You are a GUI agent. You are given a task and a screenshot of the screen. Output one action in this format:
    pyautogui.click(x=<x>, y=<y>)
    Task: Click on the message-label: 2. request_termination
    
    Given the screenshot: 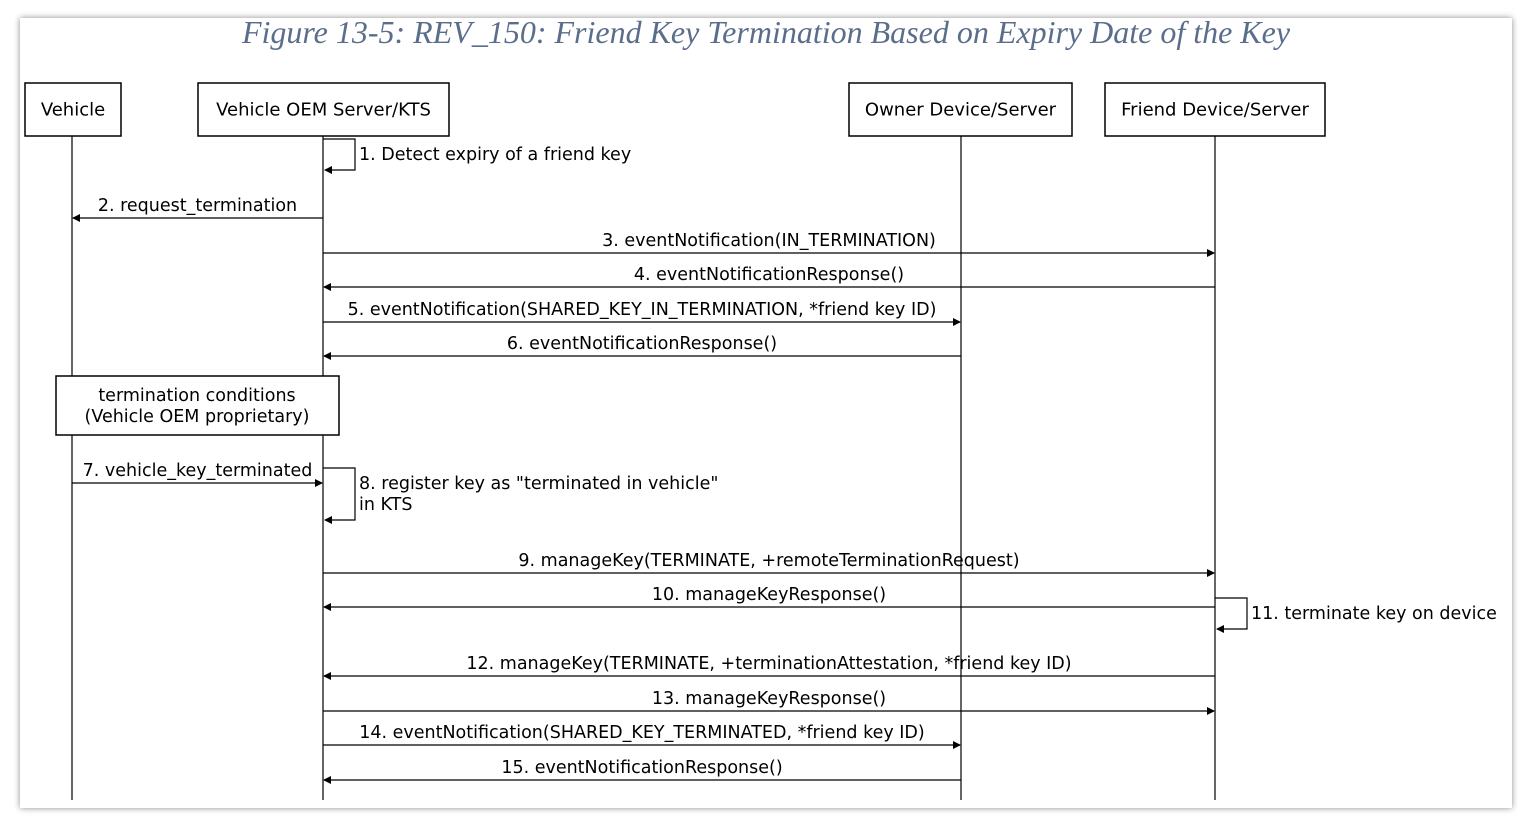 What is the action you would take?
    pyautogui.click(x=197, y=206)
    